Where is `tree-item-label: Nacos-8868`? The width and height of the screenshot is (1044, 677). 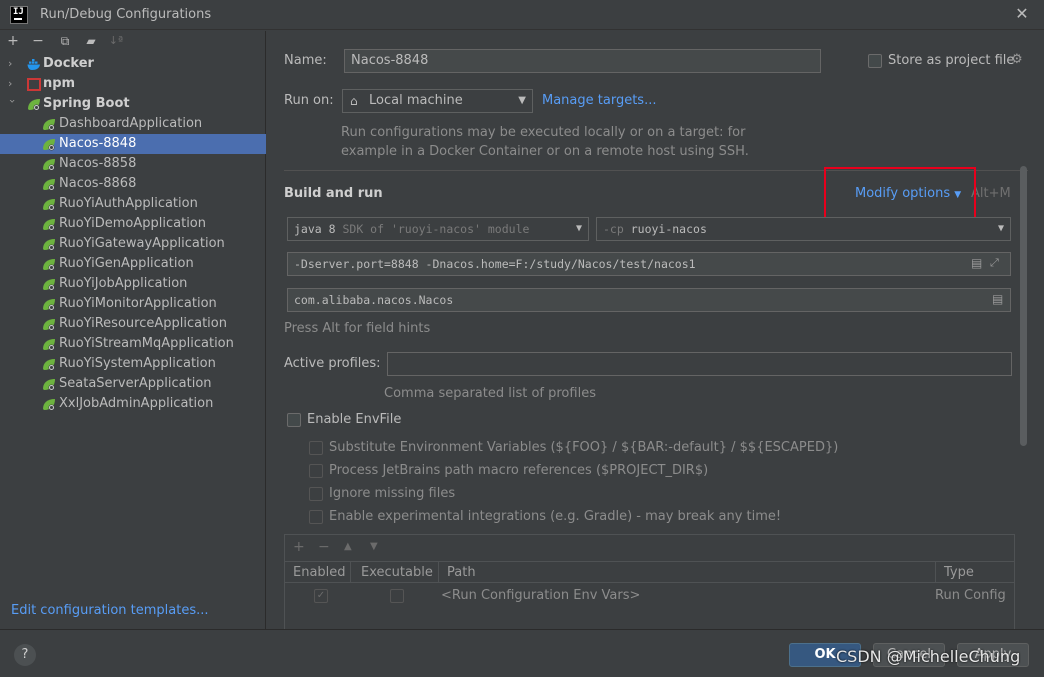
tree-item-label: Nacos-8868 is located at coordinates (98, 183).